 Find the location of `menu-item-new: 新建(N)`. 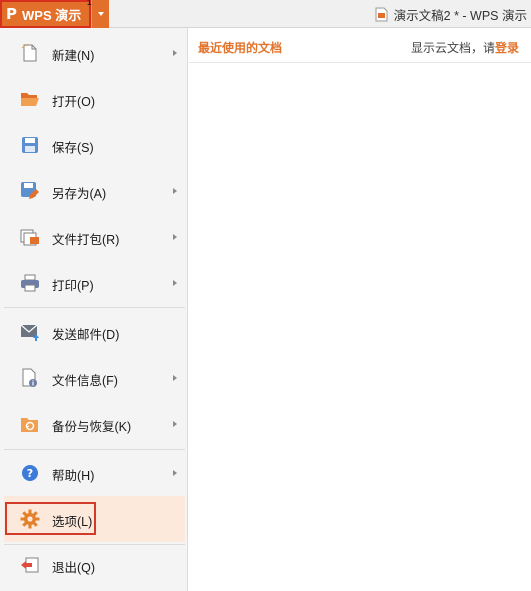

menu-item-new: 新建(N) is located at coordinates (94, 53).